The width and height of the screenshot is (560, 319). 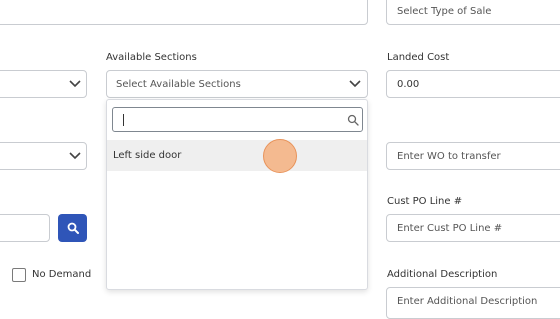 What do you see at coordinates (184, 12) in the screenshot?
I see `top-input-partial` at bounding box center [184, 12].